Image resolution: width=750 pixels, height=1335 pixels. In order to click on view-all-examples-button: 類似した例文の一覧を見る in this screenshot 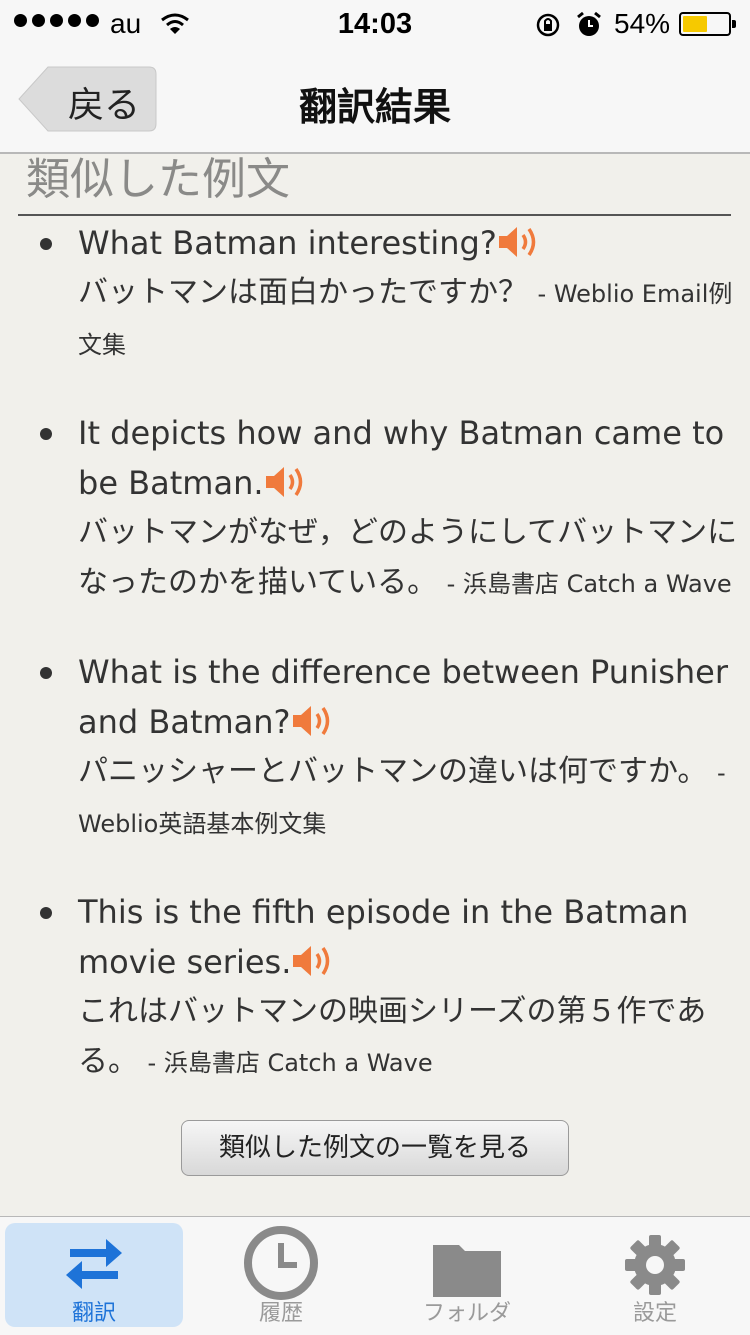, I will do `click(375, 1148)`.